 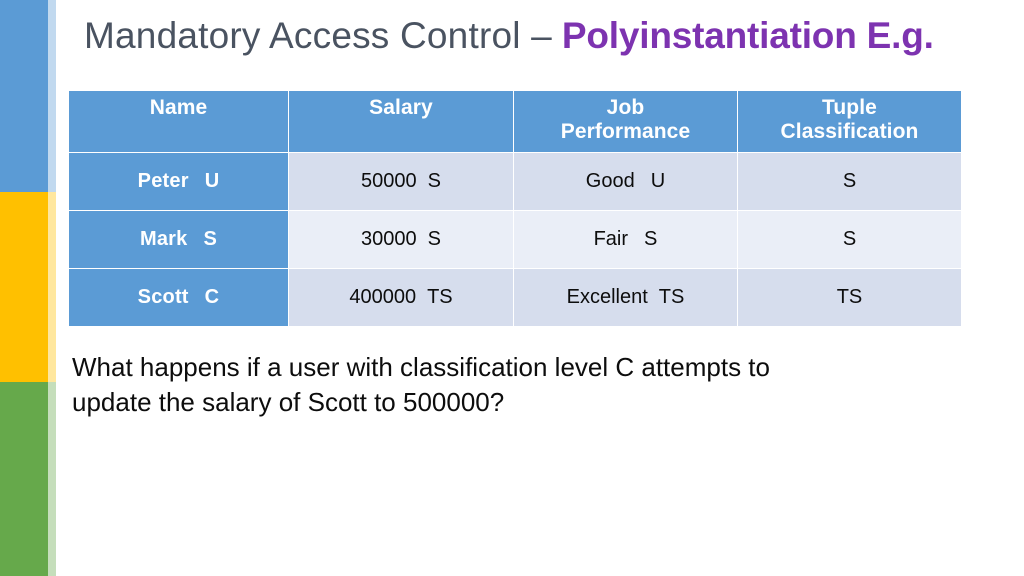 I want to click on cell-performance-classification: TS, so click(x=671, y=297).